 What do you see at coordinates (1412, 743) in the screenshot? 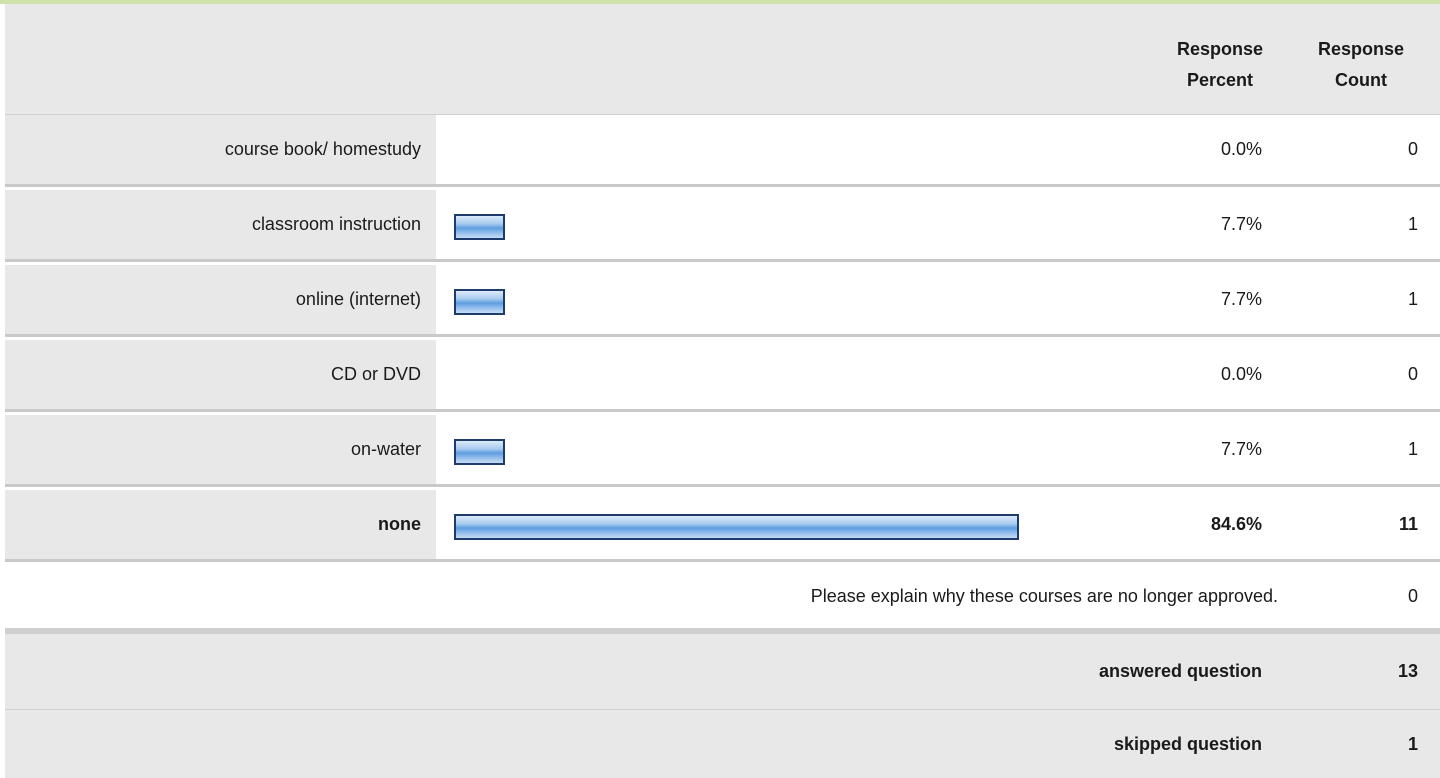
I see `skipped-question-count: 1` at bounding box center [1412, 743].